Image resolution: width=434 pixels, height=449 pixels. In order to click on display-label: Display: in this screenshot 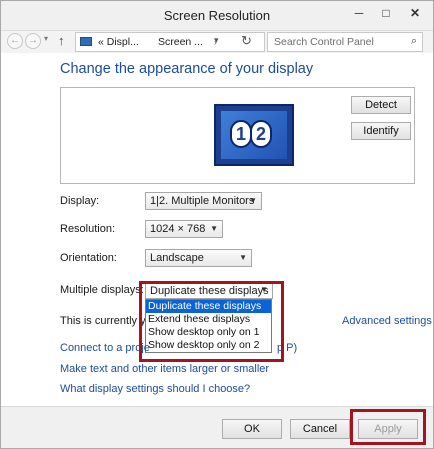, I will do `click(80, 201)`.